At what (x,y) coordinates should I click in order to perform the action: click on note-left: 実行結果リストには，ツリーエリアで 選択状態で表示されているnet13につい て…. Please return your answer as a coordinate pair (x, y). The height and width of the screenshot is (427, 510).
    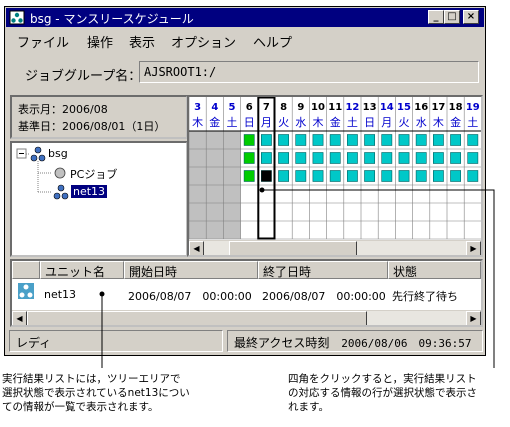
    Looking at the image, I should click on (96, 393).